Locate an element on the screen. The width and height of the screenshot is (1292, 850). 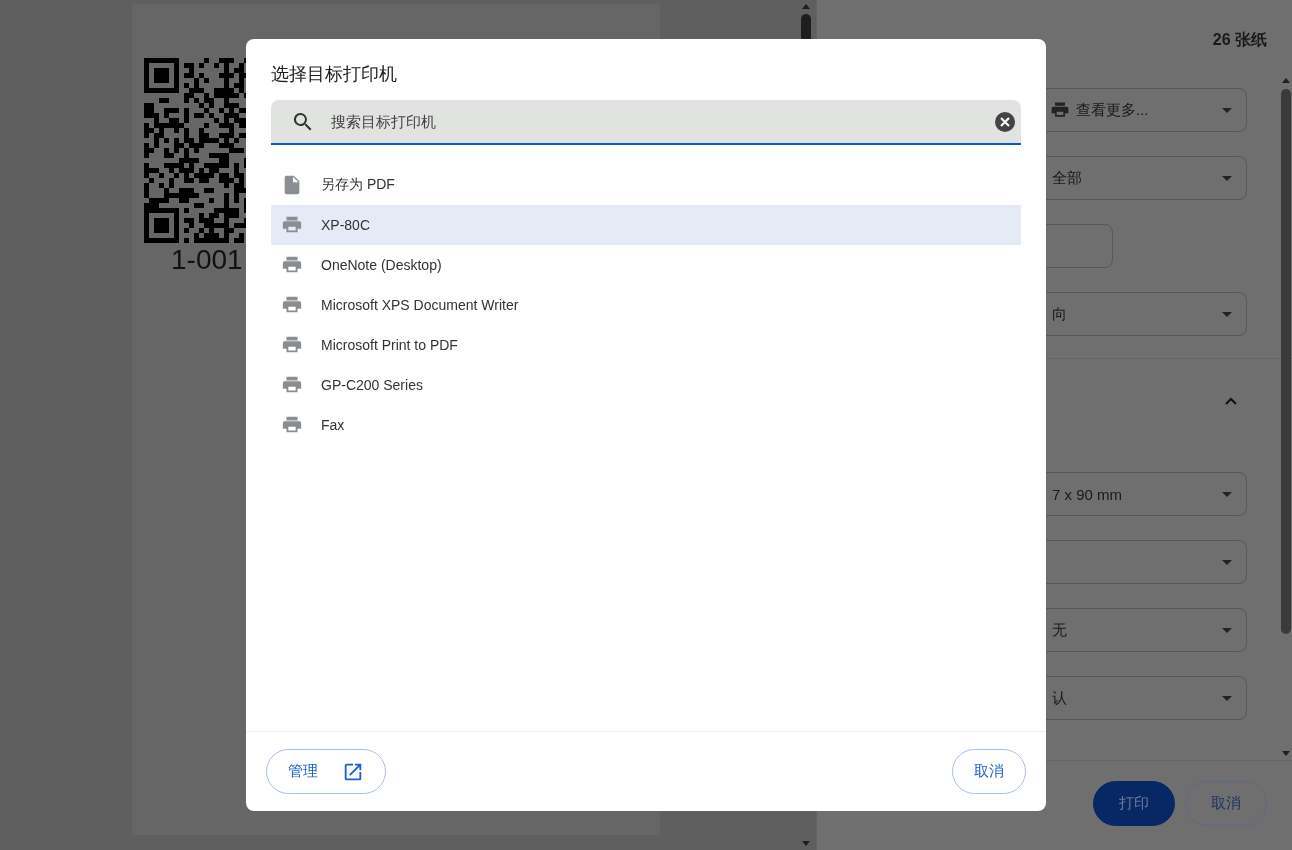
search-field: 搜索目标打印机 is located at coordinates (646, 122).